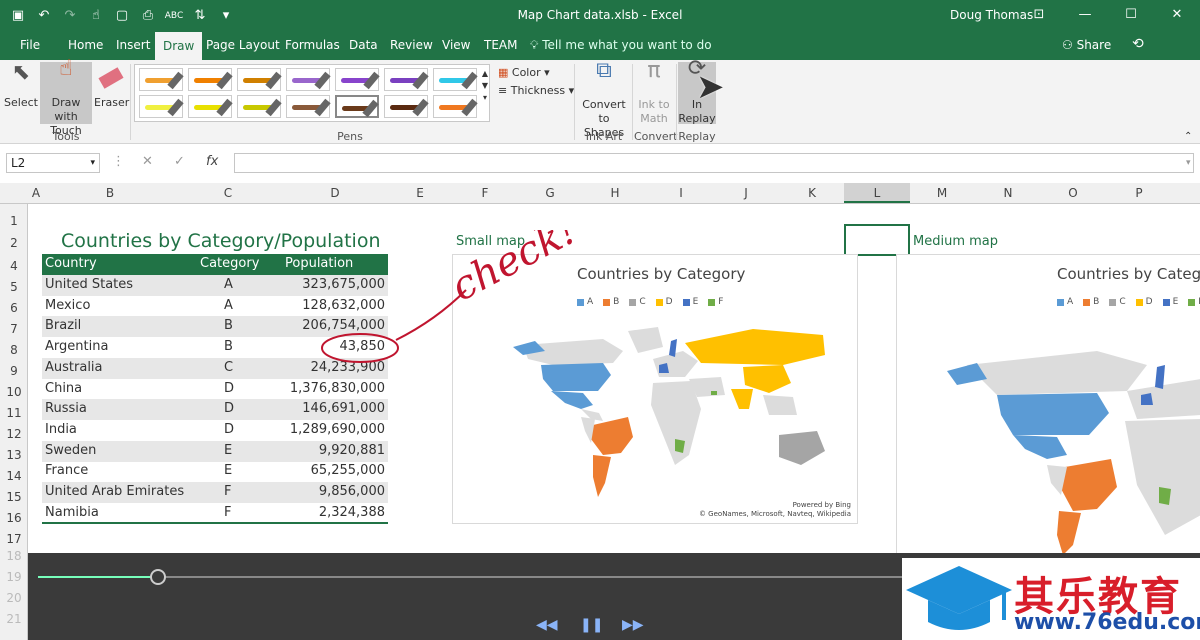 This screenshot has width=1200, height=640. What do you see at coordinates (1188, 137) in the screenshot?
I see `collapse-ribbon-icon: ⌃` at bounding box center [1188, 137].